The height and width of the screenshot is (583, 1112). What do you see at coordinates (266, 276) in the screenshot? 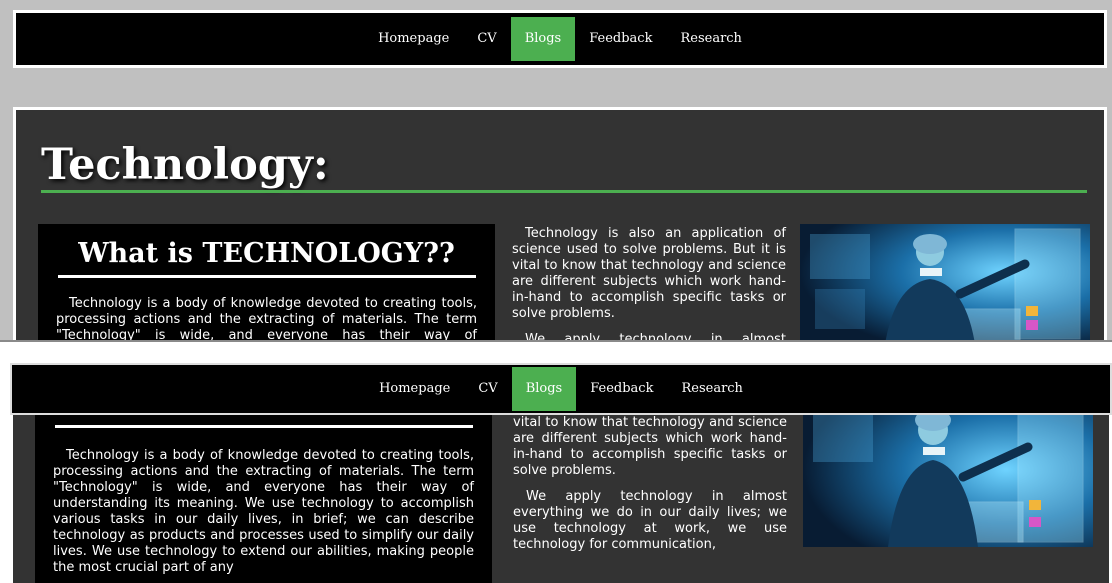
I see `card-title-underline` at bounding box center [266, 276].